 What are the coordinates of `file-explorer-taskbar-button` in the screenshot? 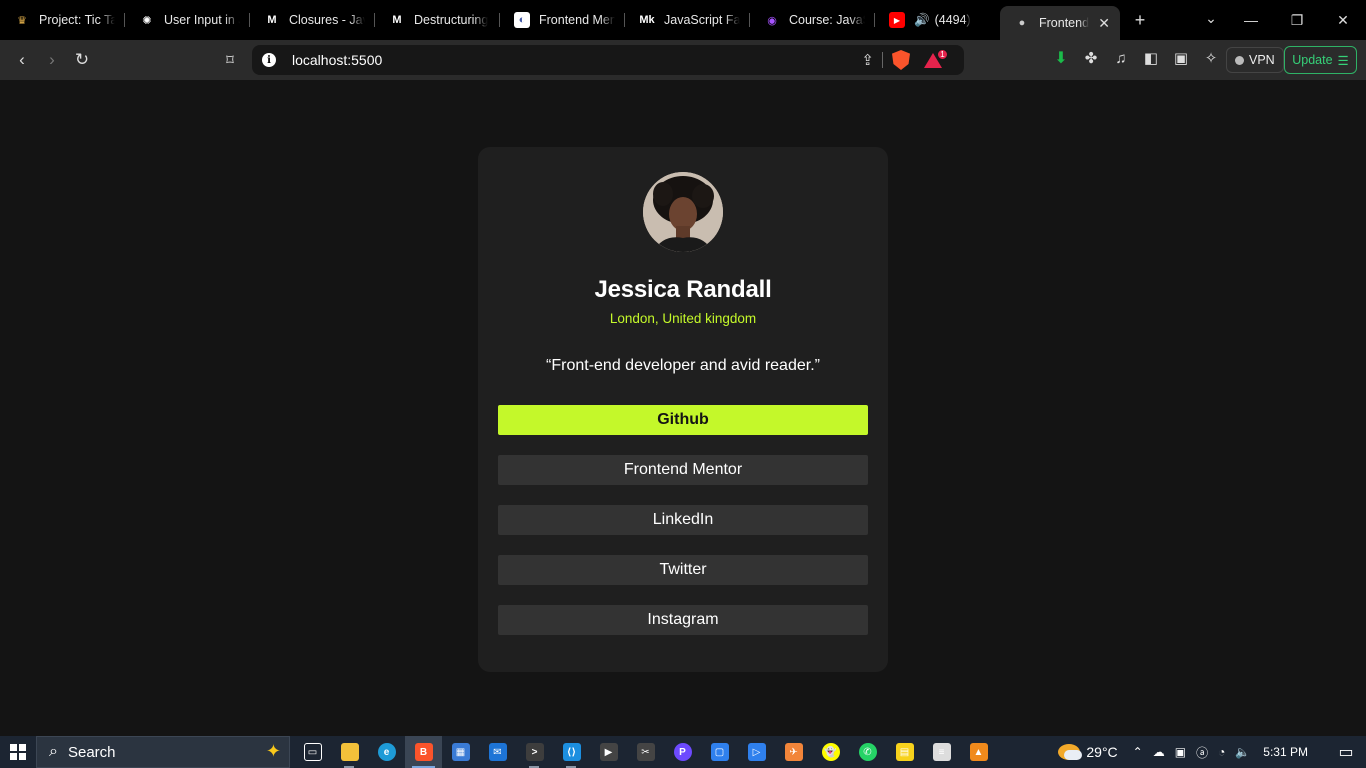 It's located at (349, 752).